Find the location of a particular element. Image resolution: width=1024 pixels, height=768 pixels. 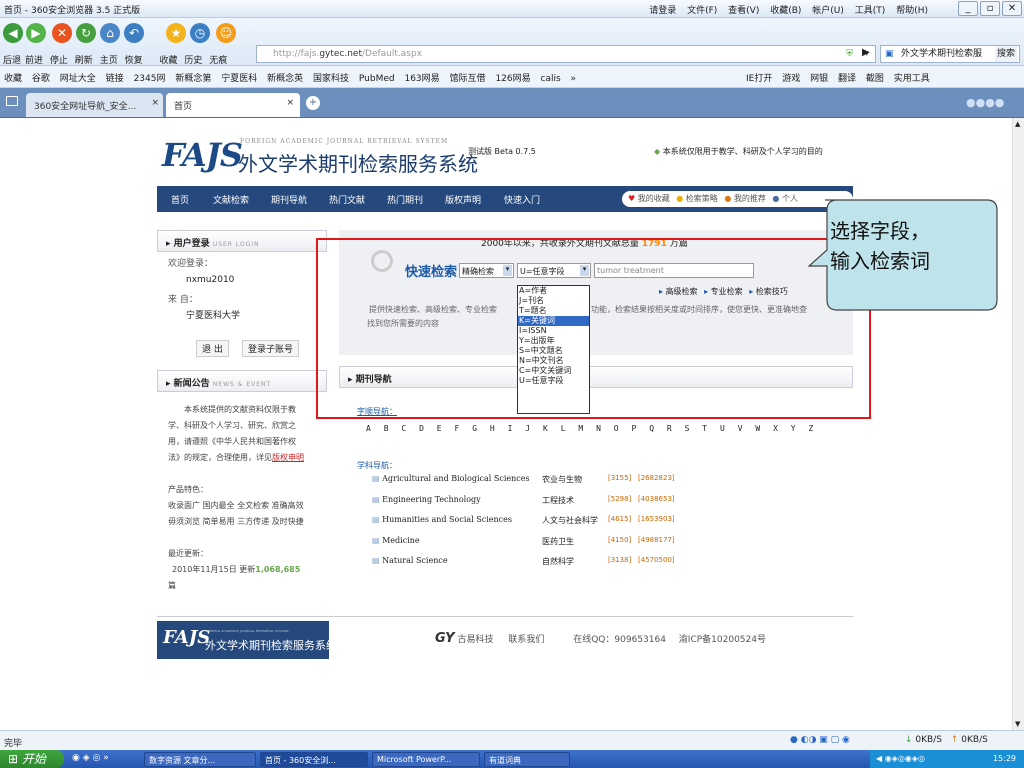

tools-menu: 工具(T) is located at coordinates (870, 11).